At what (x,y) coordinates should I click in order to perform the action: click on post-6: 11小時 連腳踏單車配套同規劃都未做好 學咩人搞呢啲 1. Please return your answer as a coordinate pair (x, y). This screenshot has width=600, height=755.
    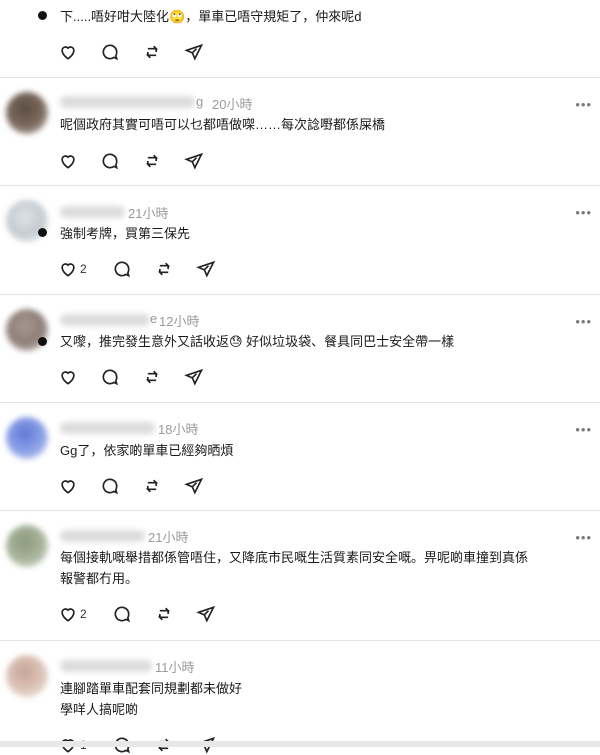
    Looking at the image, I should click on (300, 697).